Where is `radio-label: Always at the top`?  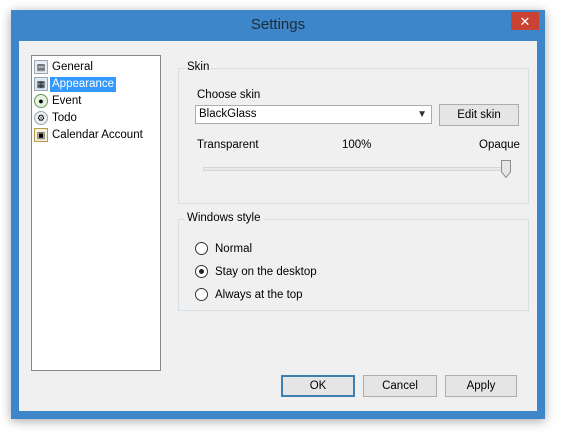 radio-label: Always at the top is located at coordinates (259, 294).